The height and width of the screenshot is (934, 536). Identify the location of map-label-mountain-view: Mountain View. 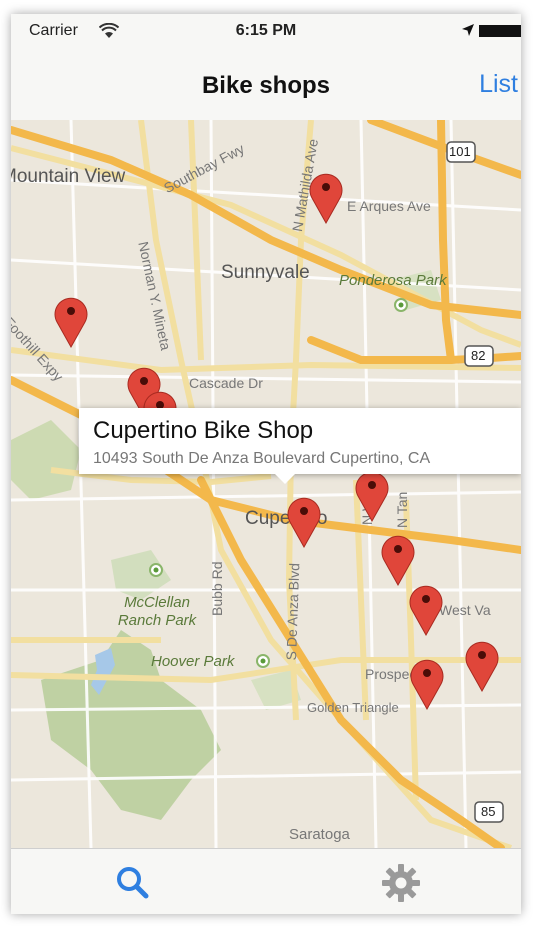
(68, 176).